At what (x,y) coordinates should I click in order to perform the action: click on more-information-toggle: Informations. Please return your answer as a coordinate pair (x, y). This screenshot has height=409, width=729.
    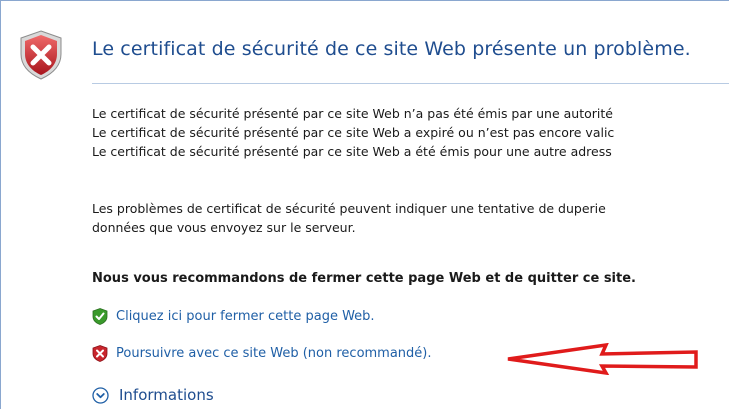
    Looking at the image, I should click on (153, 395).